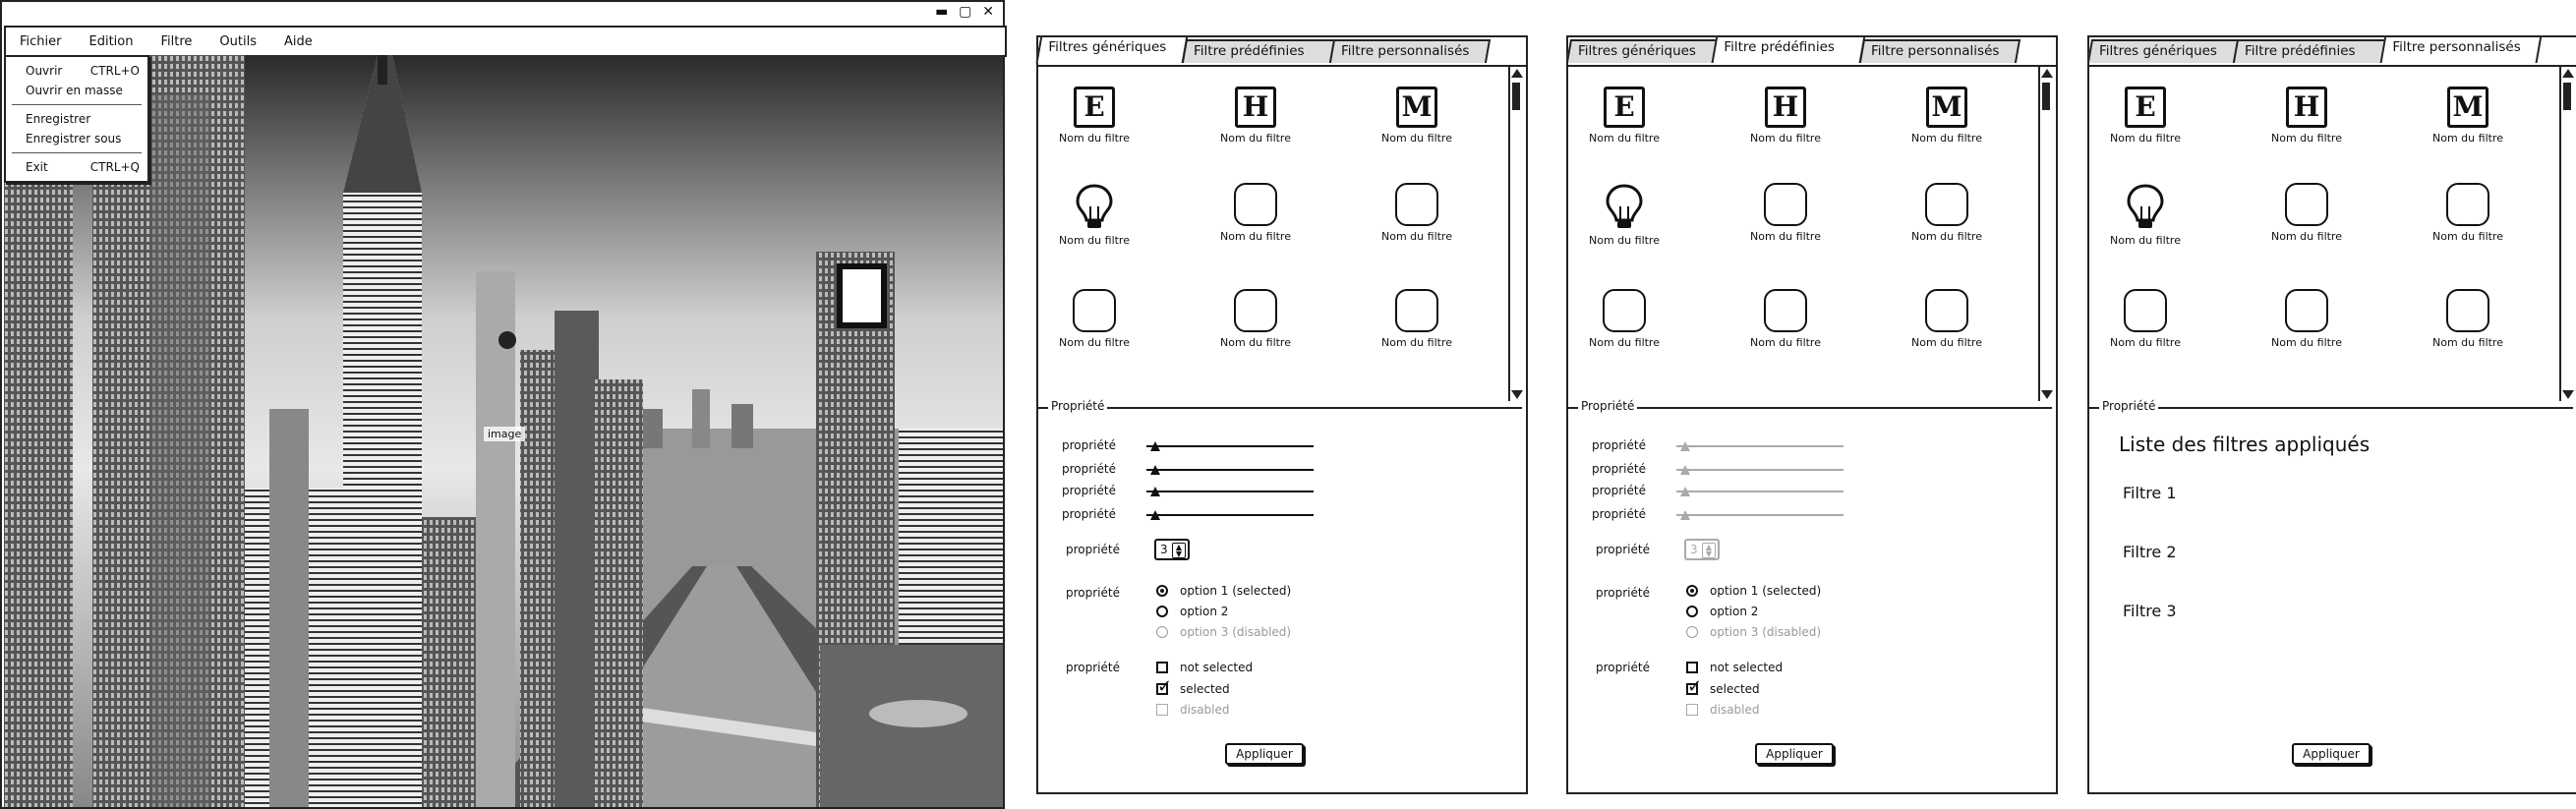  Describe the element at coordinates (1193, 686) in the screenshot. I see `checkbox-option: selected` at that location.